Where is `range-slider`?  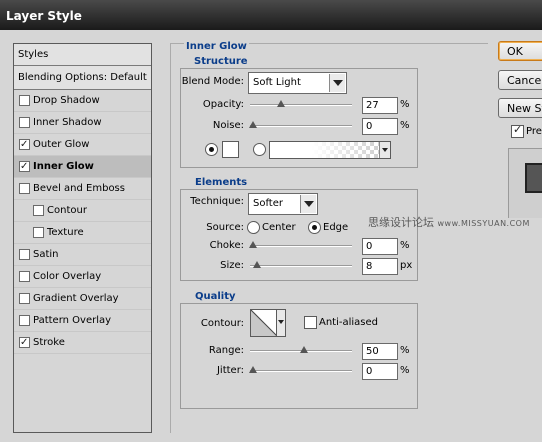
range-slider is located at coordinates (301, 349).